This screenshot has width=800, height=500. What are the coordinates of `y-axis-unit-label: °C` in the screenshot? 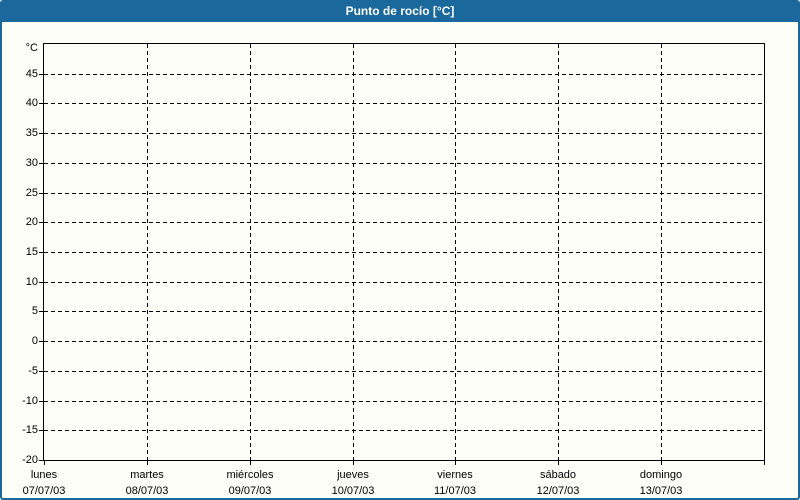 It's located at (31, 48).